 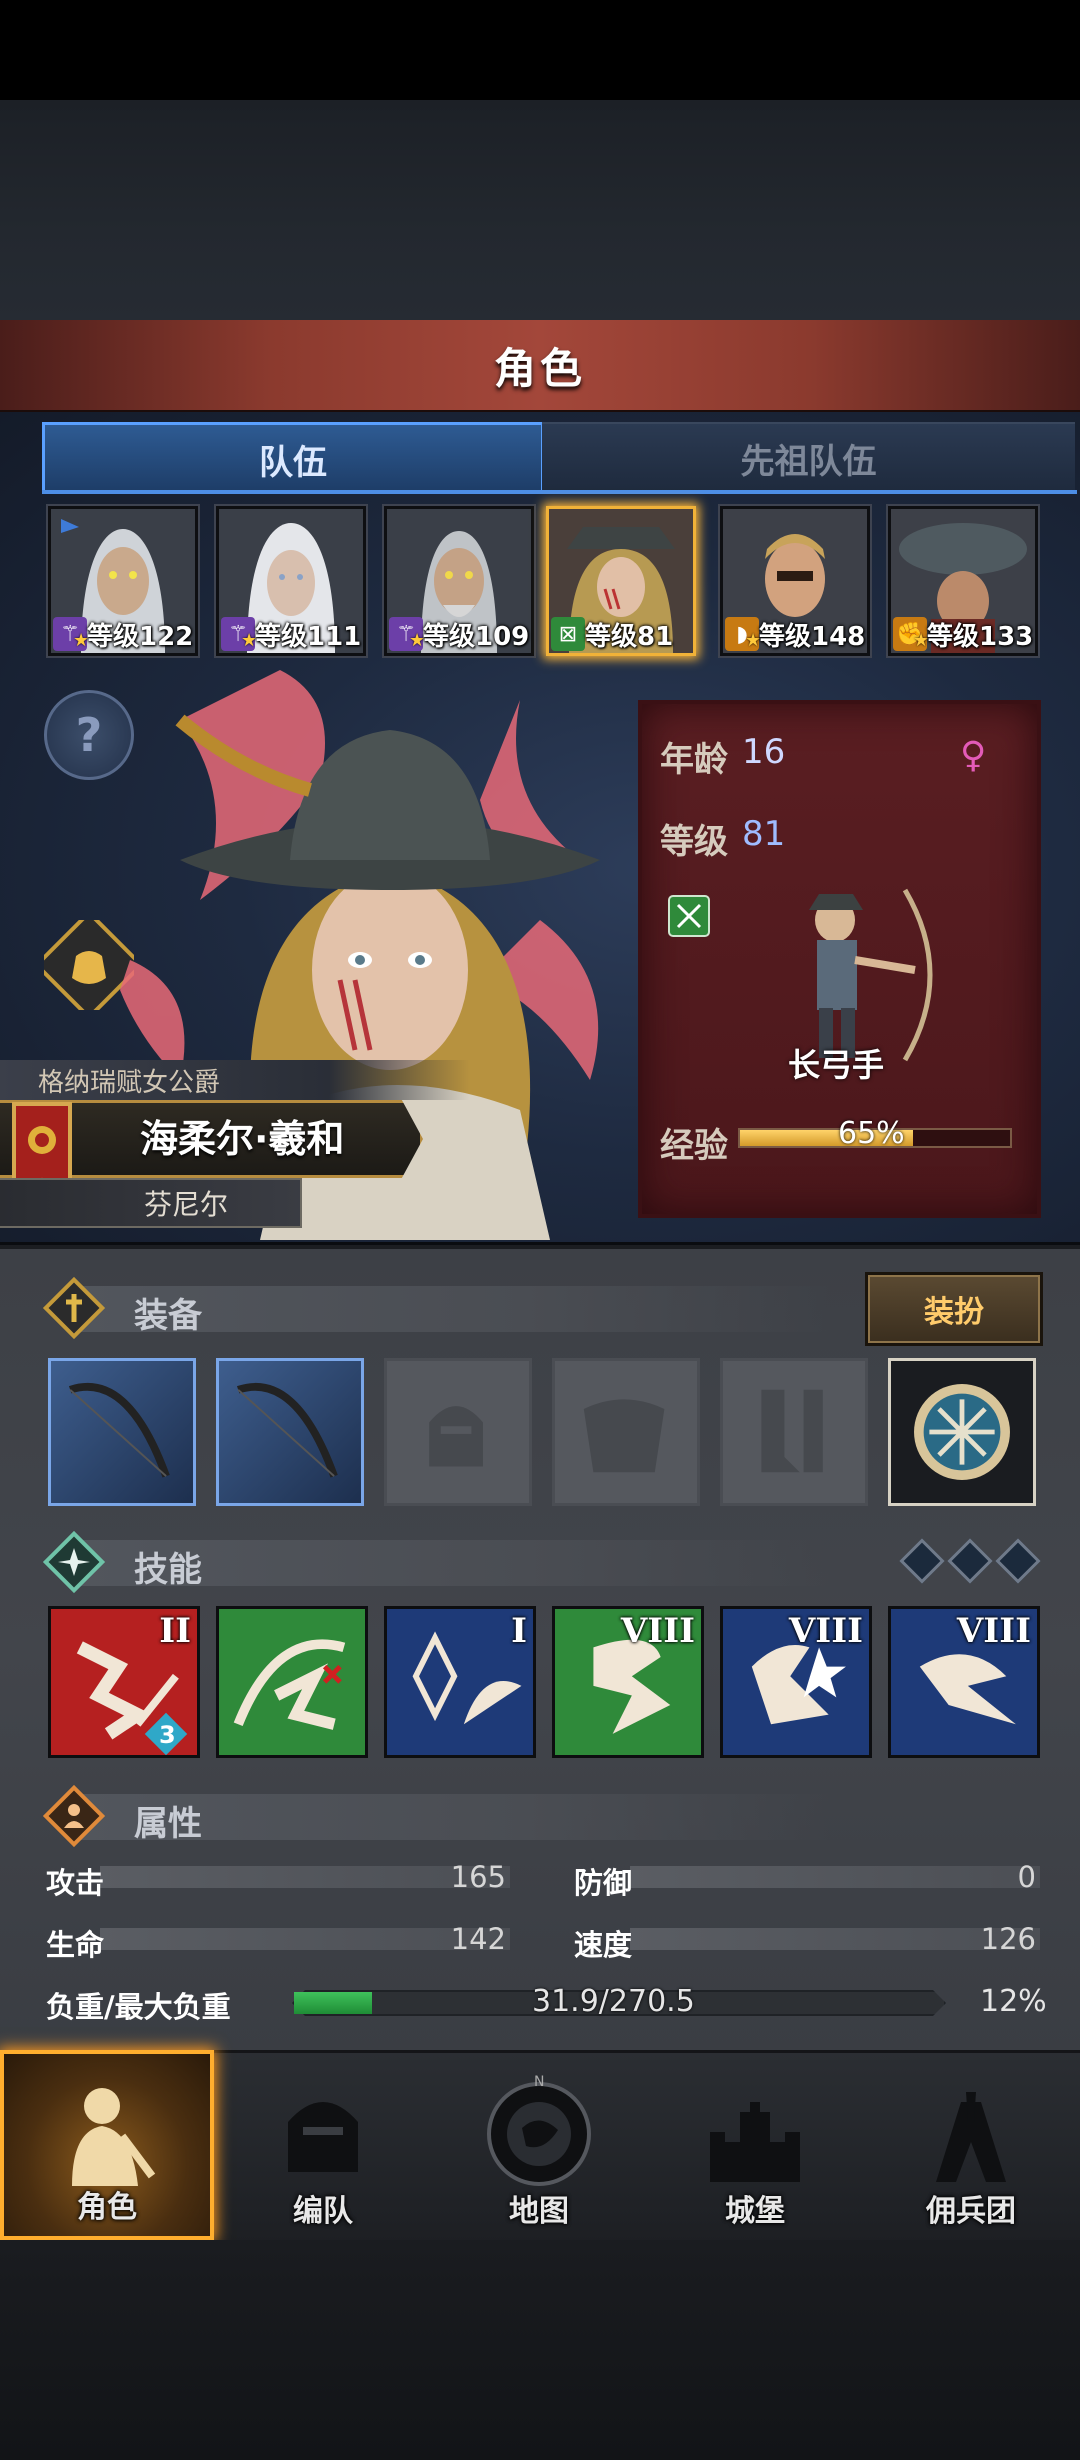 I want to click on helmet-slot, so click(x=458, y=1432).